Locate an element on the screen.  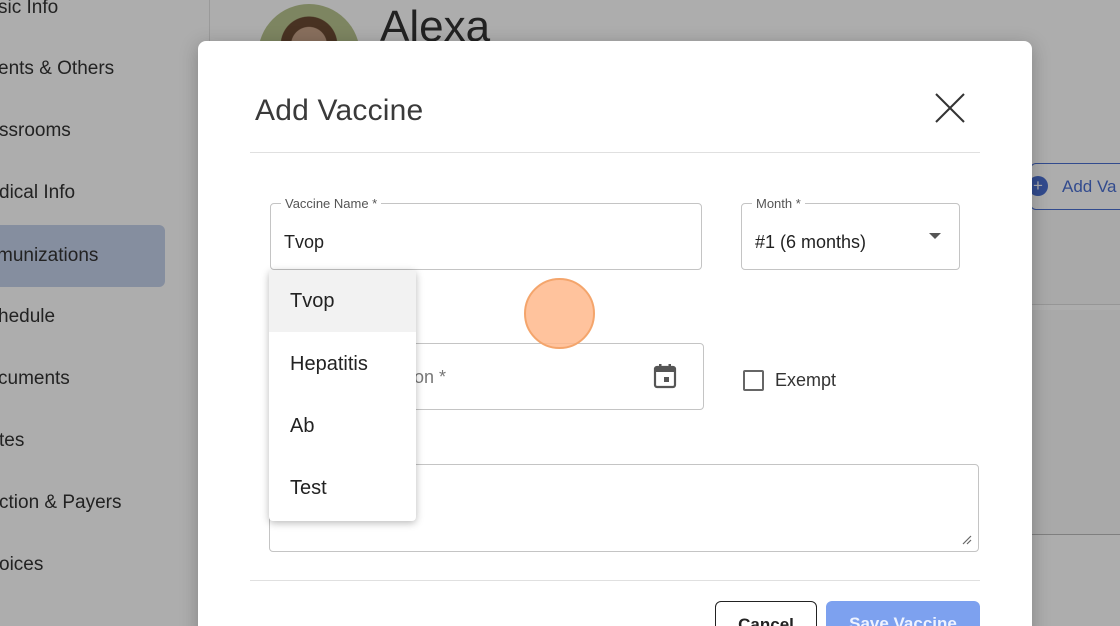
month-label: Month * is located at coordinates (778, 203).